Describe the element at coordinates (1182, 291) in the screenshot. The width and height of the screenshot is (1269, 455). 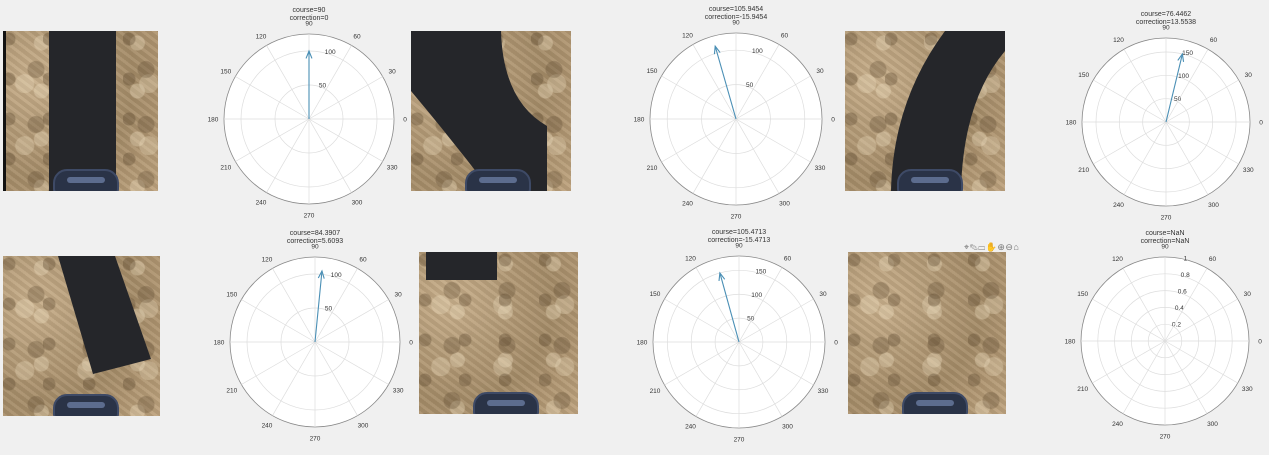
I see `radial-tick-label: 0.6` at that location.